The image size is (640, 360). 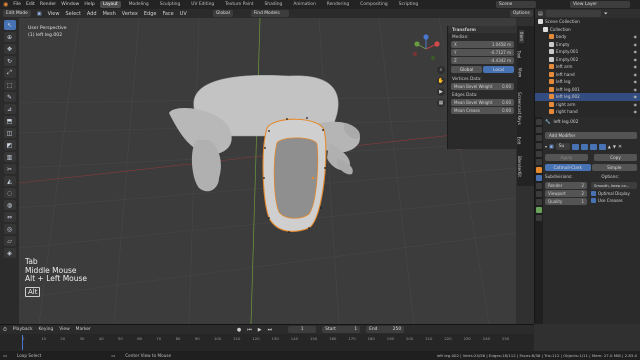 What do you see at coordinates (498, 69) in the screenshot?
I see `local-toggle: Local` at bounding box center [498, 69].